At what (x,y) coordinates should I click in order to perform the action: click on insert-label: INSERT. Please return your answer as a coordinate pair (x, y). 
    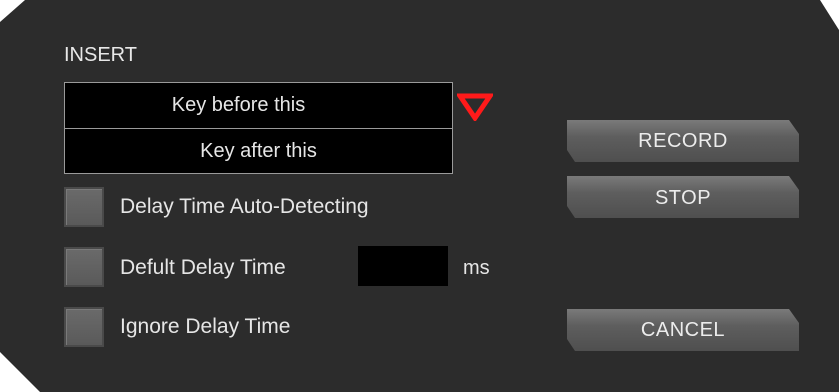
    Looking at the image, I should click on (100, 55).